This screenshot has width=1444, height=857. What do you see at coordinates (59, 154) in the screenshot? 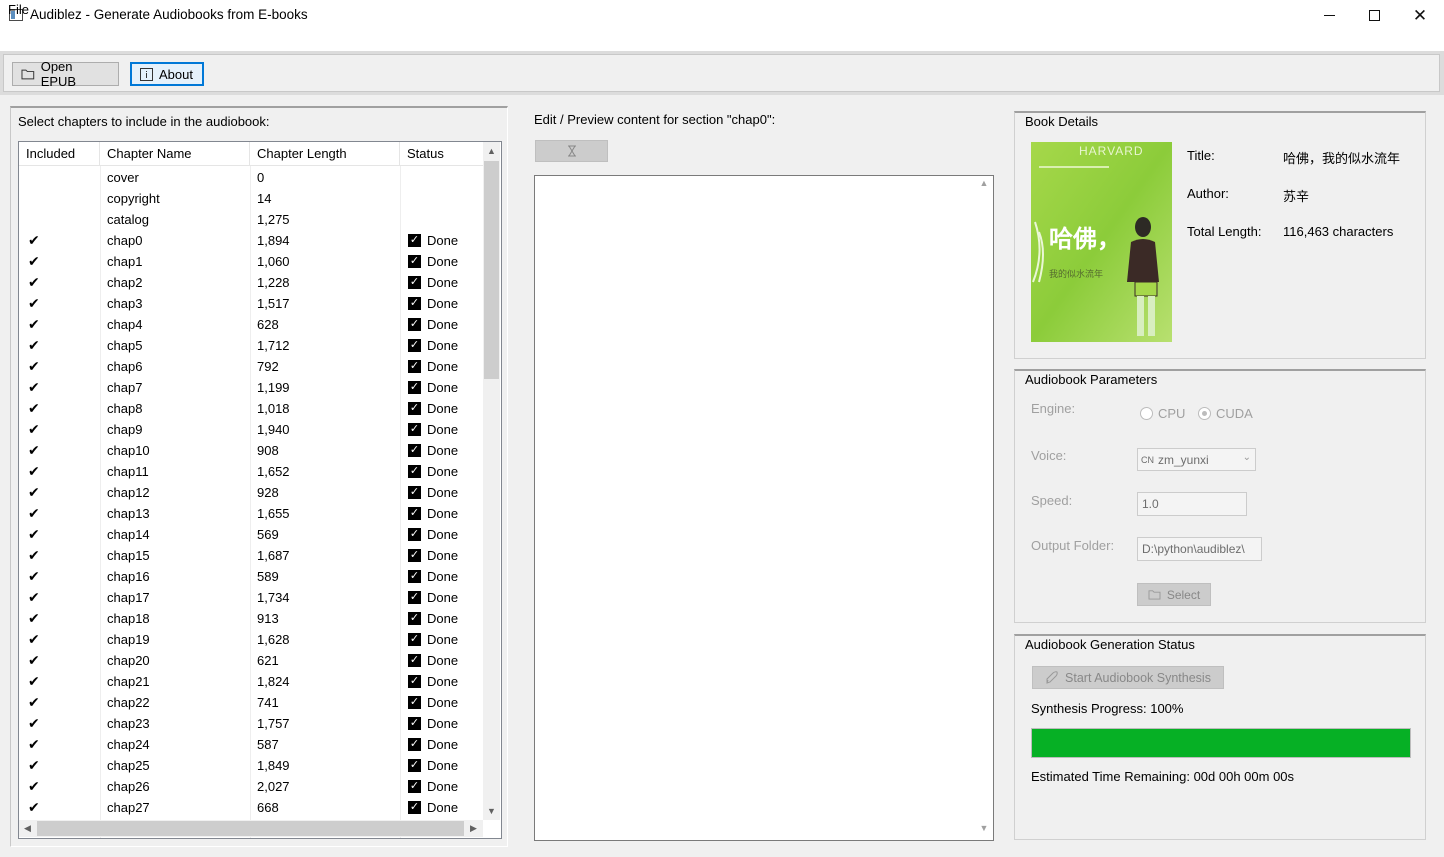
I see `column-header-included: Included` at bounding box center [59, 154].